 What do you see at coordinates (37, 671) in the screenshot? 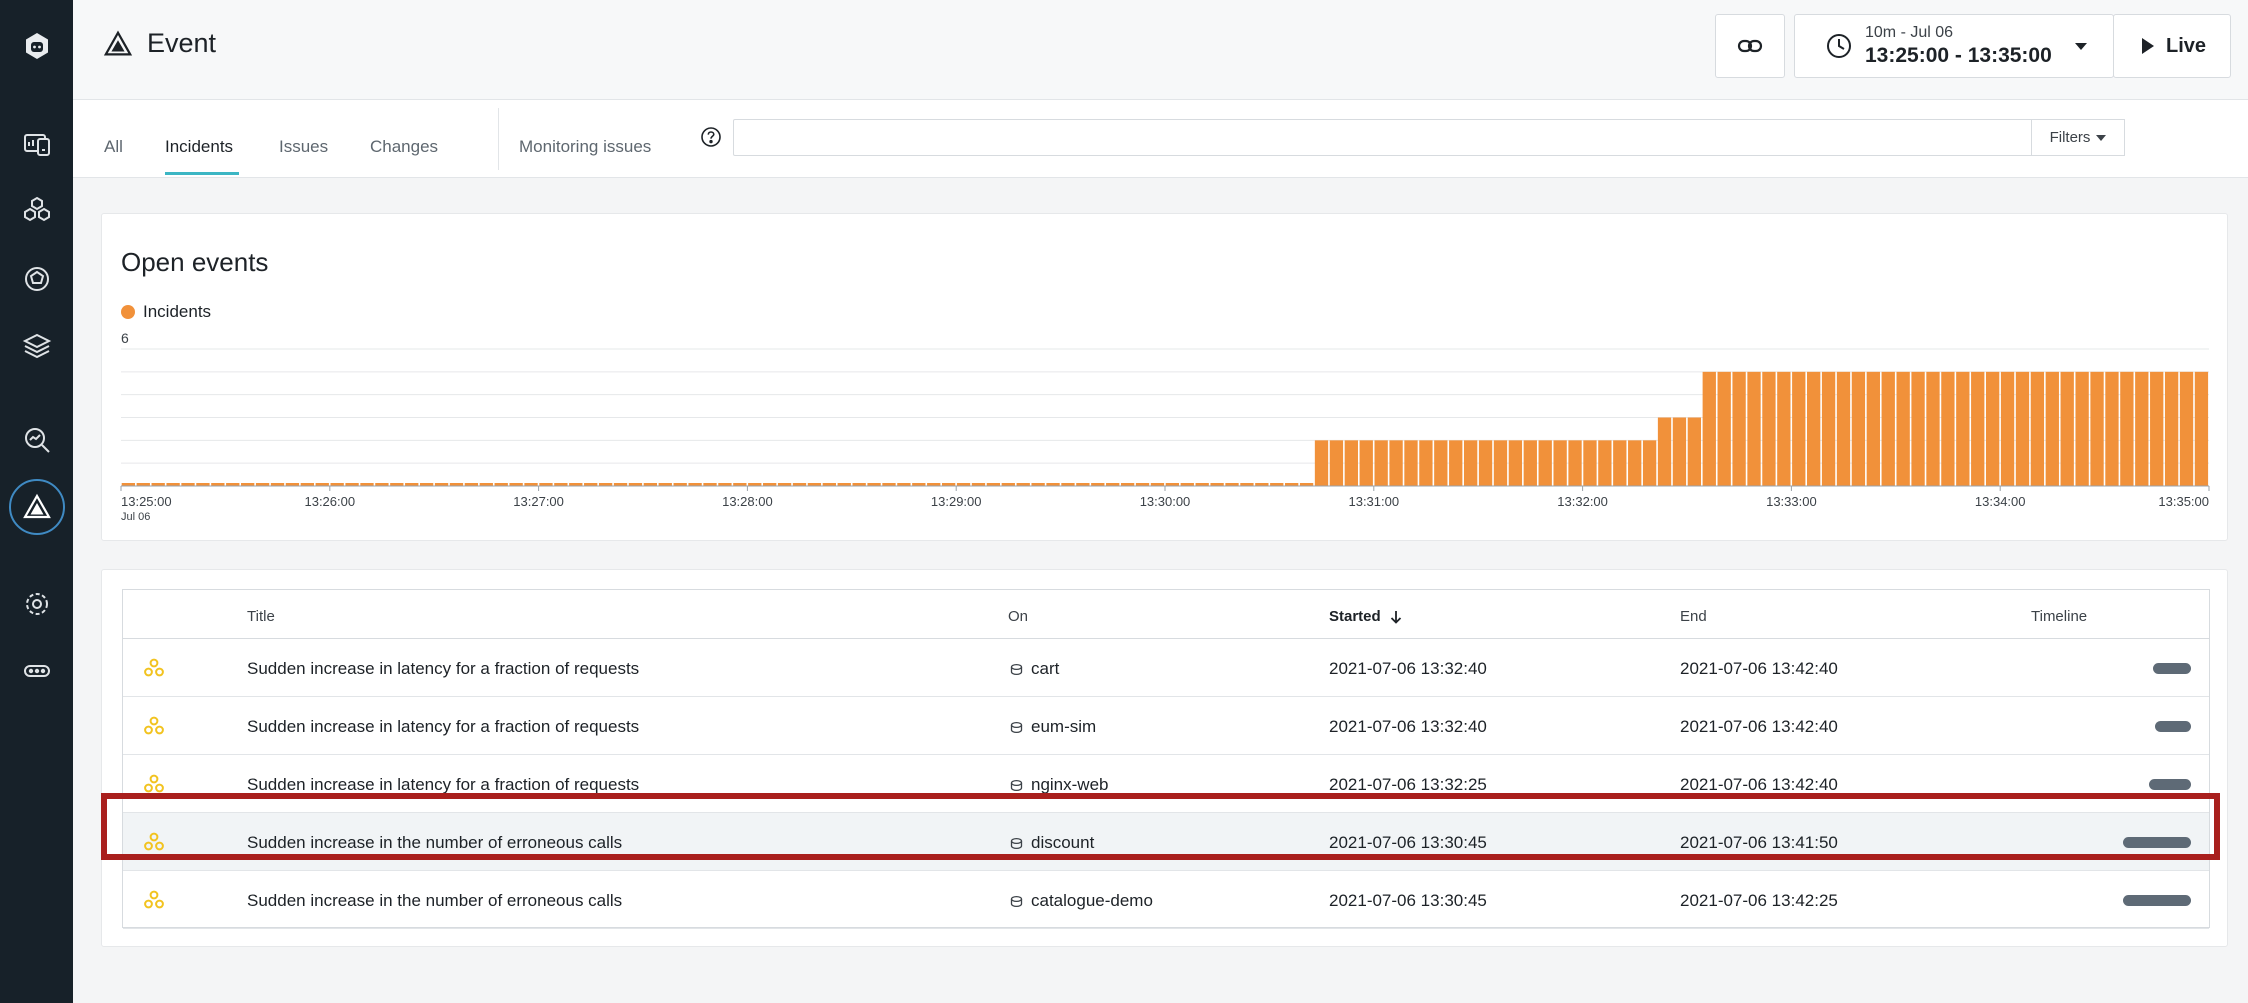
I see `more-icon` at bounding box center [37, 671].